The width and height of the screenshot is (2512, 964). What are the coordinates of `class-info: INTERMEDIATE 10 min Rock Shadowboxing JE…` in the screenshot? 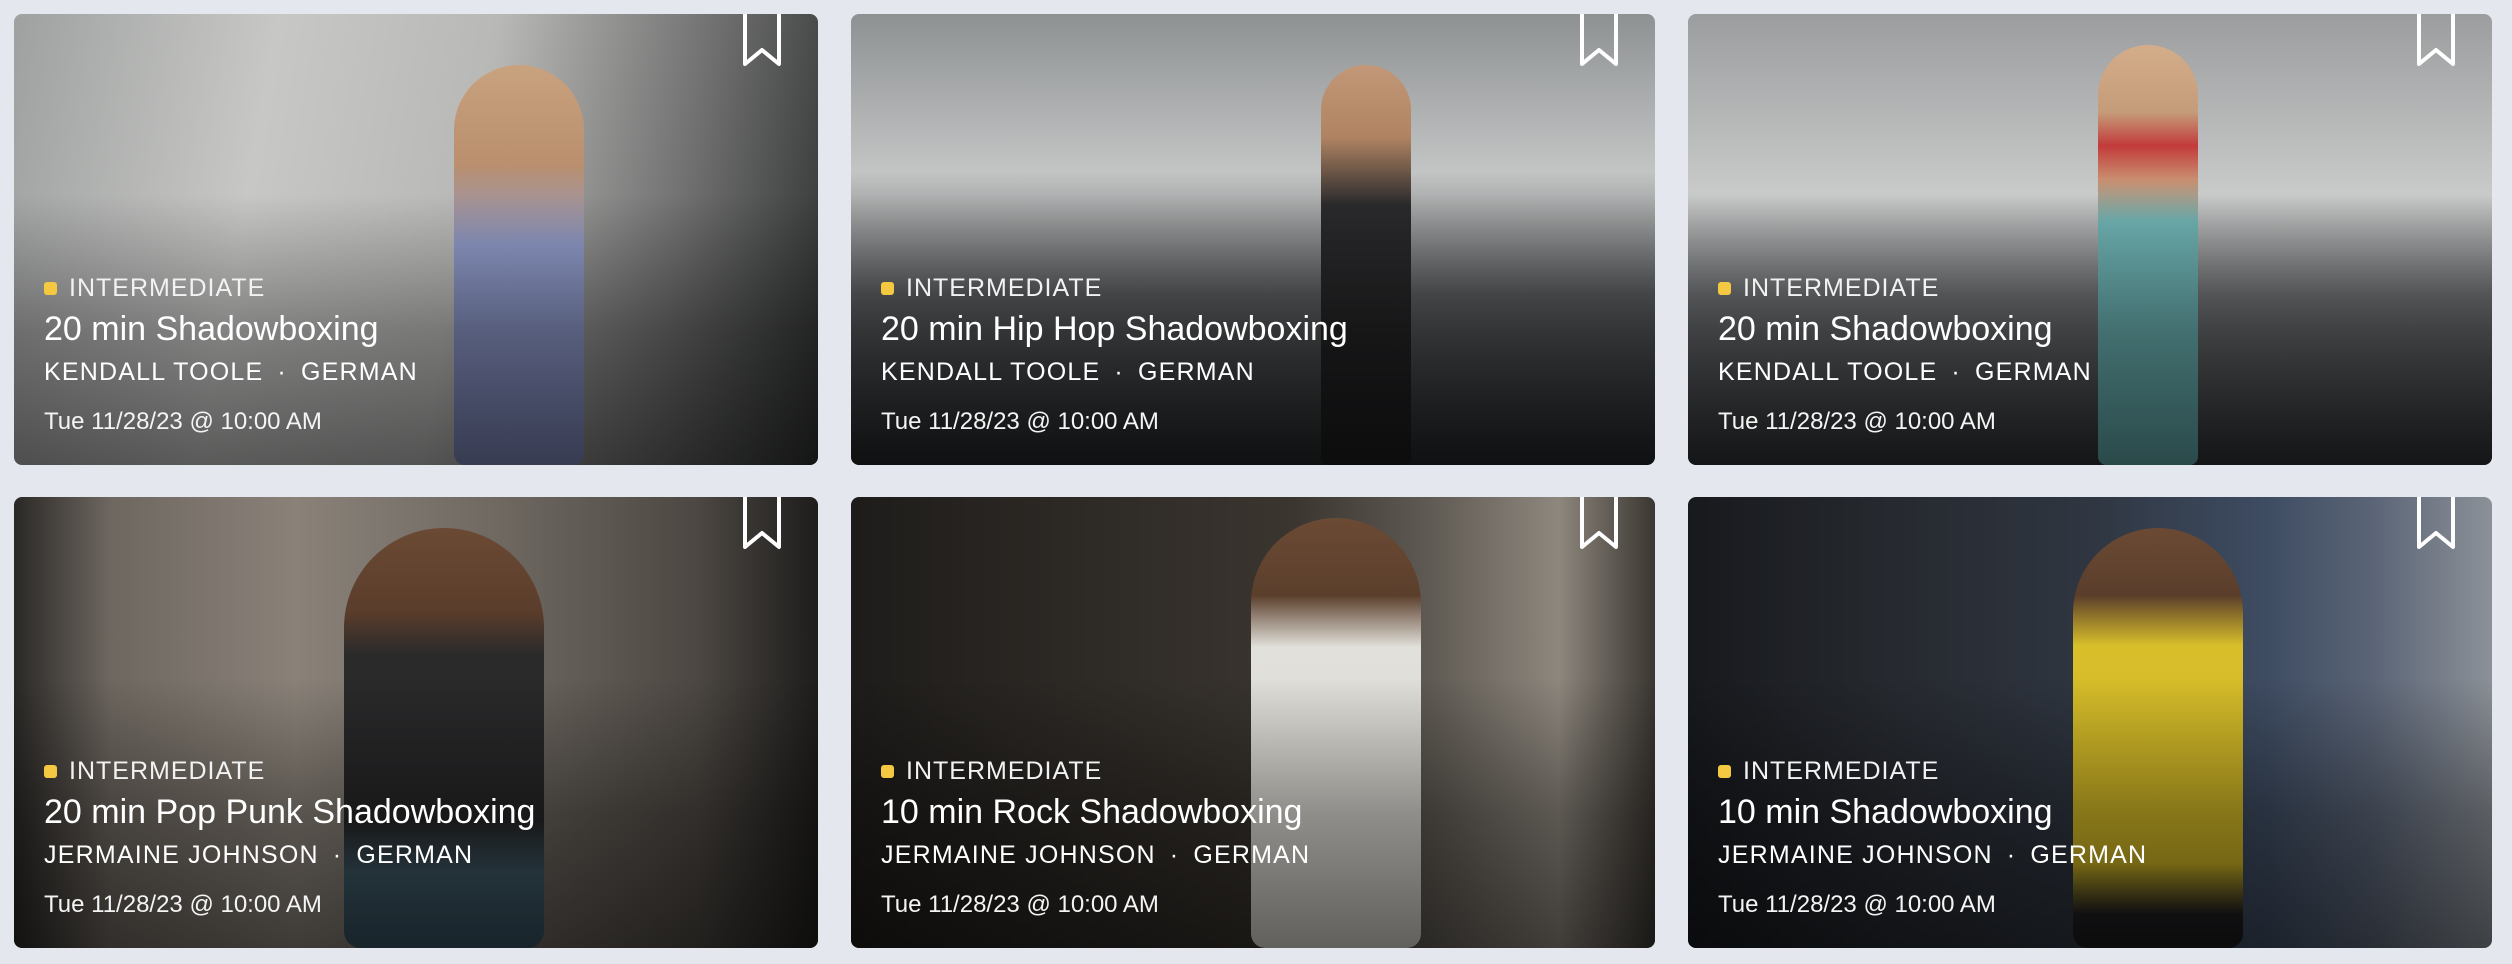 It's located at (1095, 840).